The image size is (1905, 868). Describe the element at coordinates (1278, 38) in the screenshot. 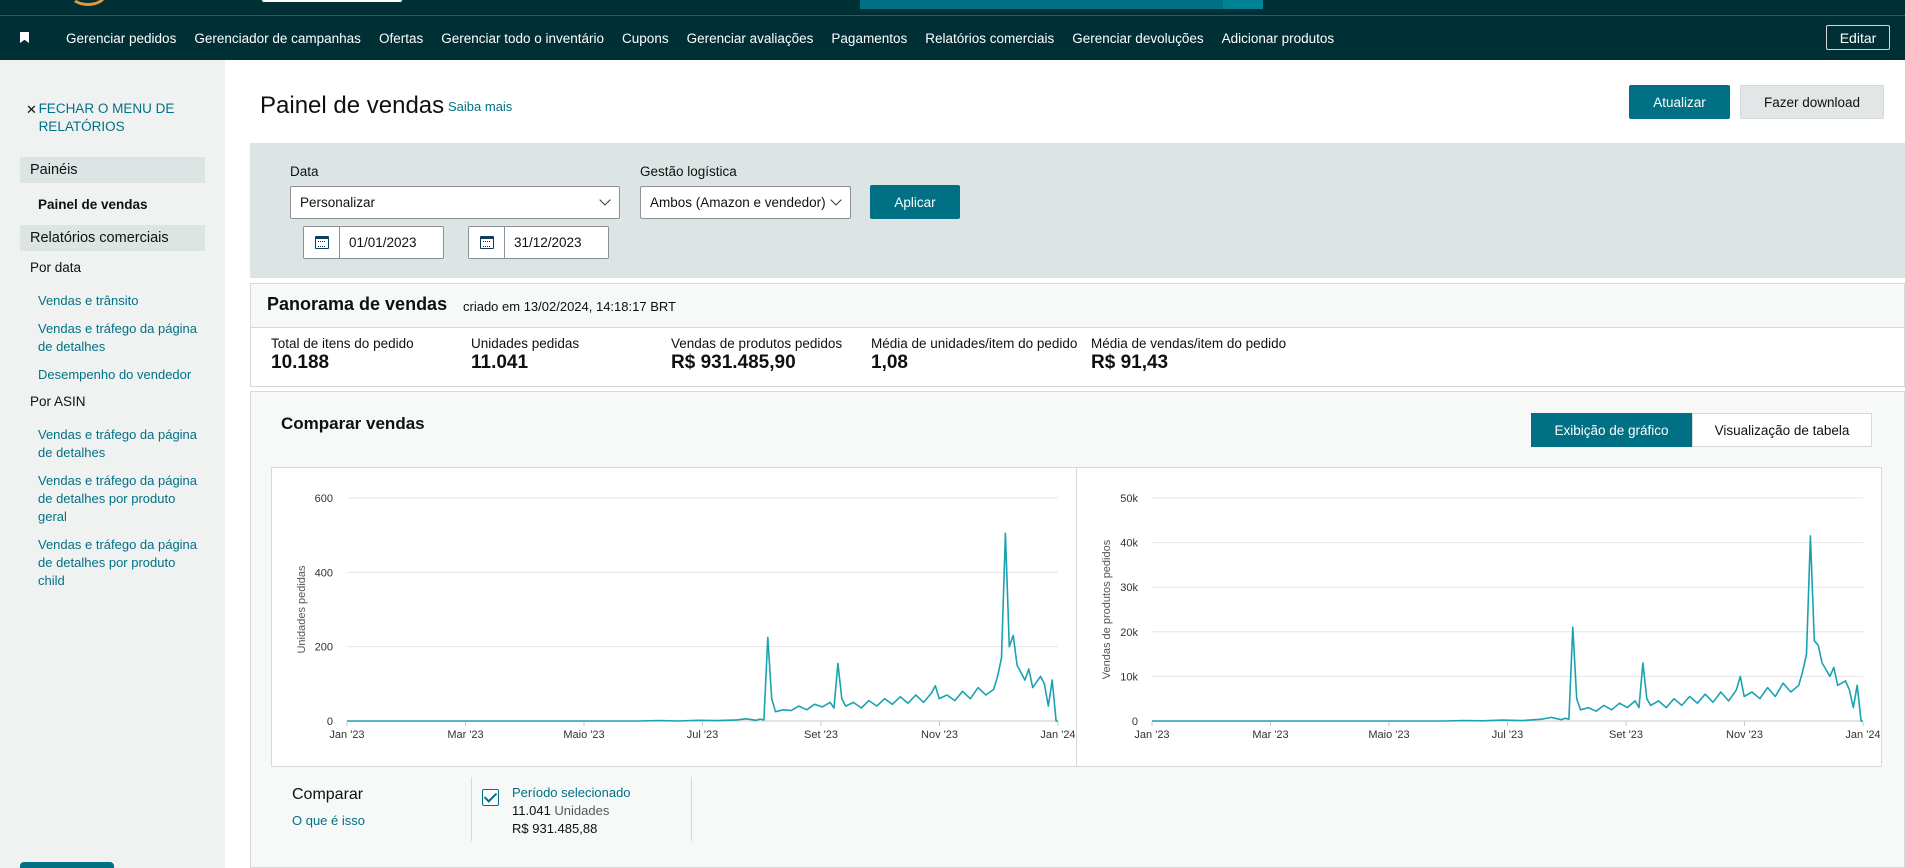

I see `nav-item-9: Adicionar produtos` at that location.